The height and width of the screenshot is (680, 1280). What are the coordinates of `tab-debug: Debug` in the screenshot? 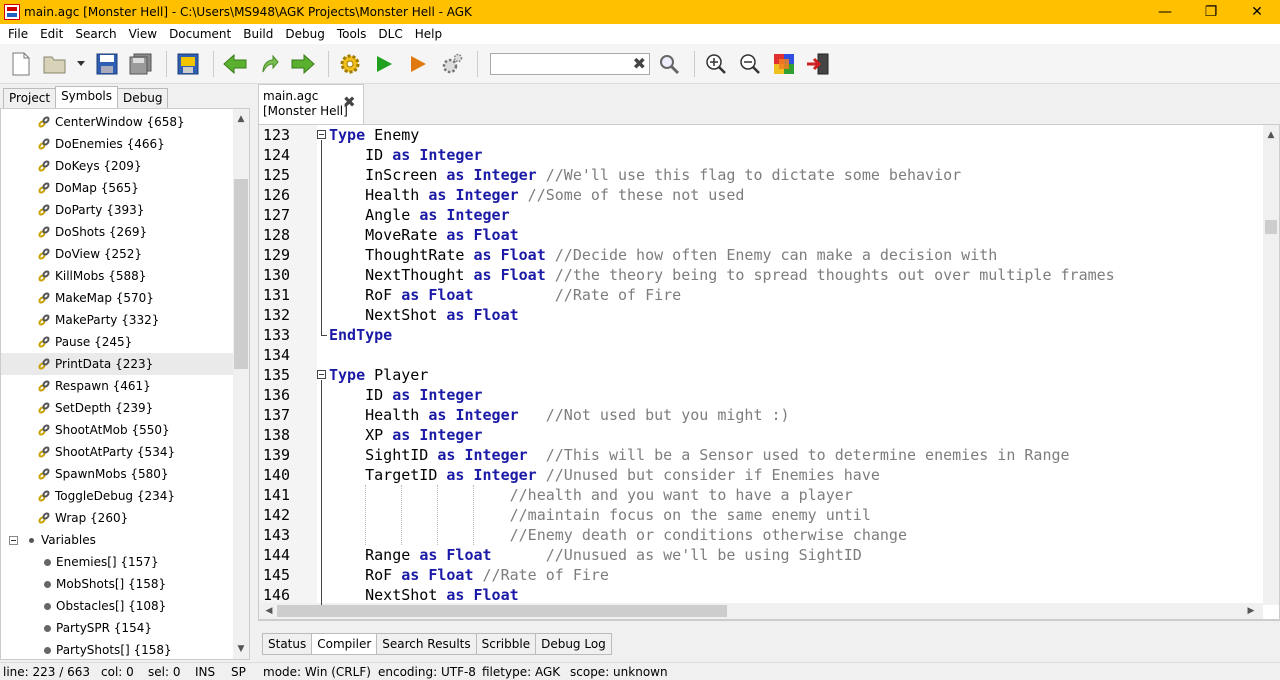 It's located at (143, 98).